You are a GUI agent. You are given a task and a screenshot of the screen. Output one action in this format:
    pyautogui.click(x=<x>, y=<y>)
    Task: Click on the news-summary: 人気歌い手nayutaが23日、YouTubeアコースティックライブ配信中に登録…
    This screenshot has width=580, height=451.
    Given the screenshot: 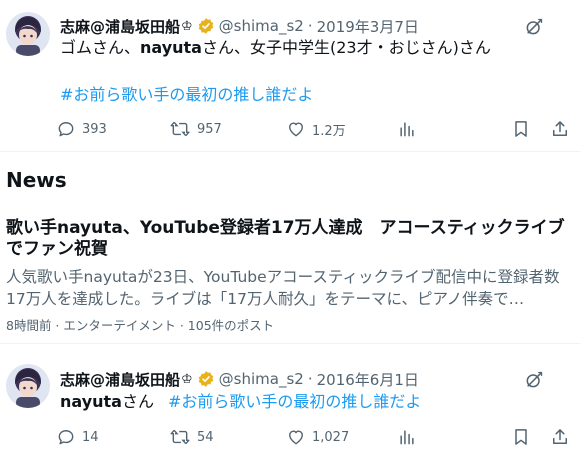 What is the action you would take?
    pyautogui.click(x=290, y=288)
    